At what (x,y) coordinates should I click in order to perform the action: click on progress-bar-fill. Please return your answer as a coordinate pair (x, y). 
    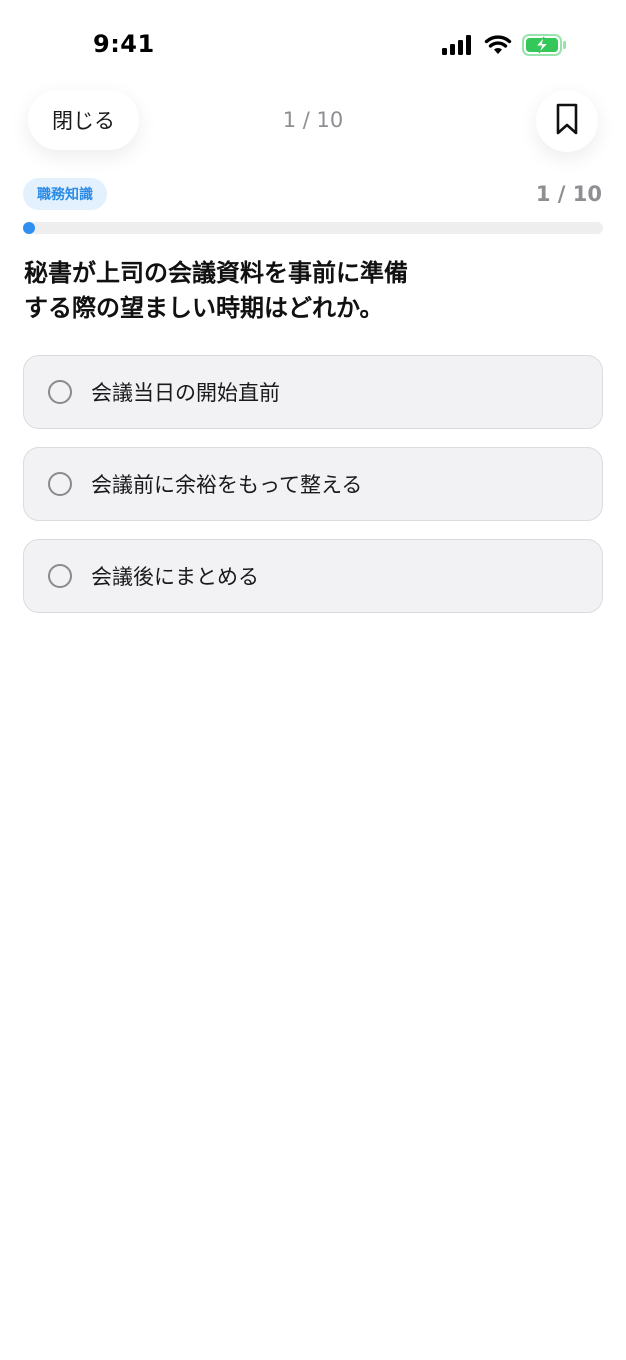
    Looking at the image, I should click on (29, 228).